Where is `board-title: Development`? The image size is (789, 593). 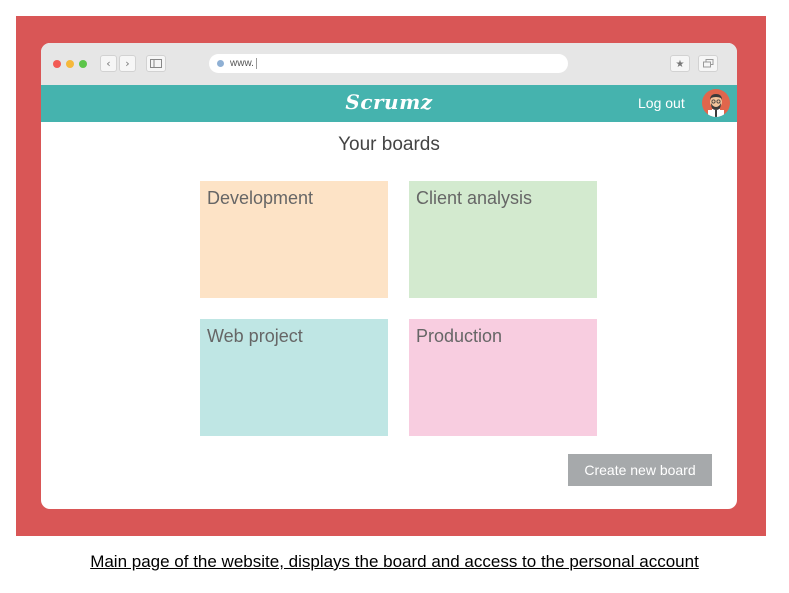
board-title: Development is located at coordinates (260, 198).